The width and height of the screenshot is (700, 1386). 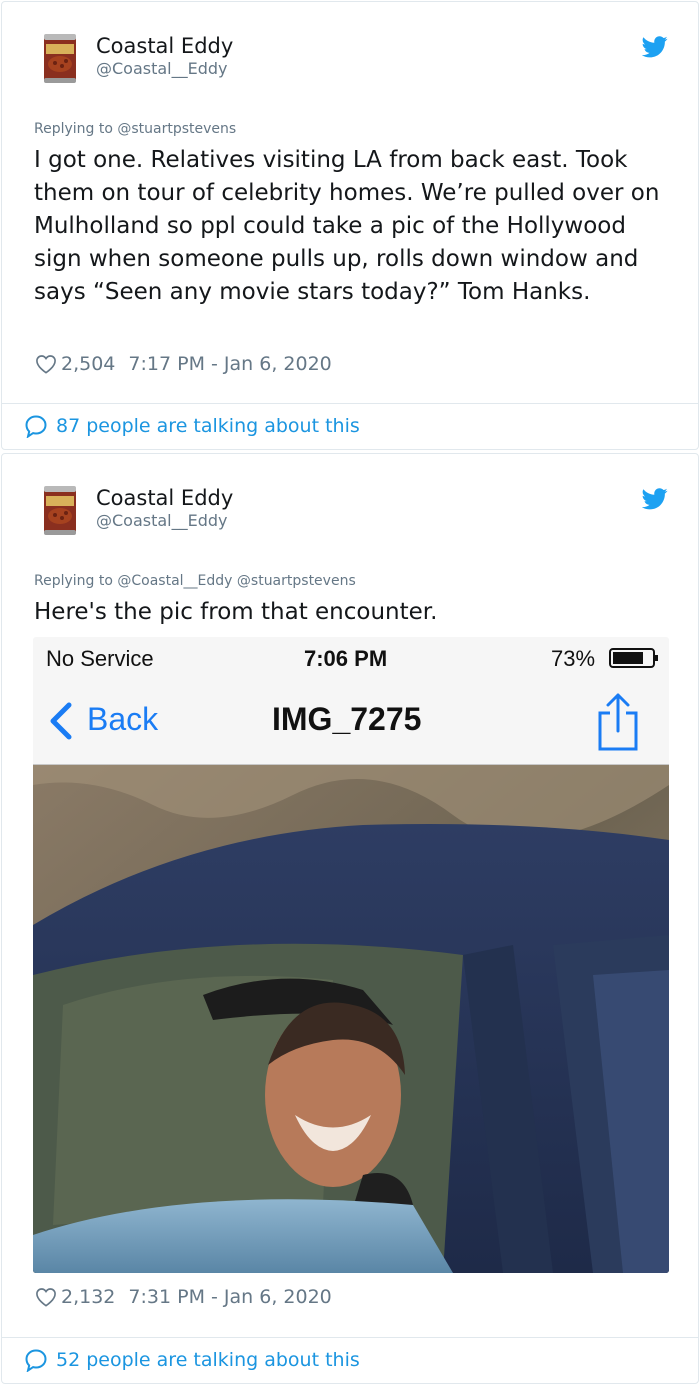 I want to click on back-button: Back, so click(x=122, y=719).